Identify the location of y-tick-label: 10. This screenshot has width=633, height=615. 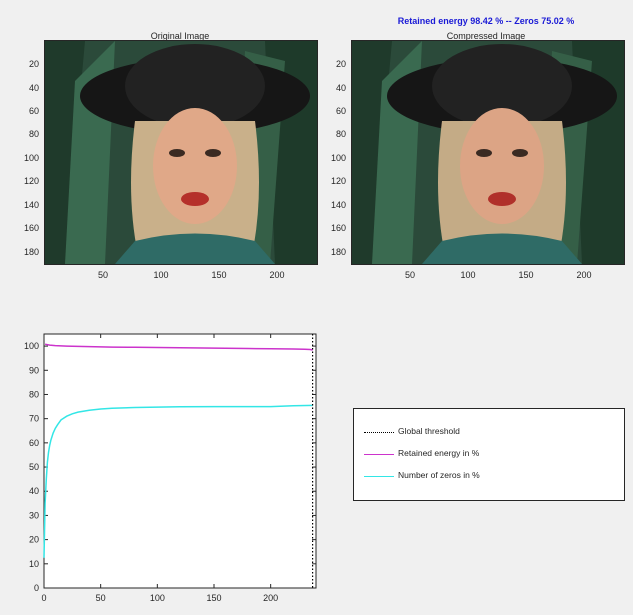
(34, 564).